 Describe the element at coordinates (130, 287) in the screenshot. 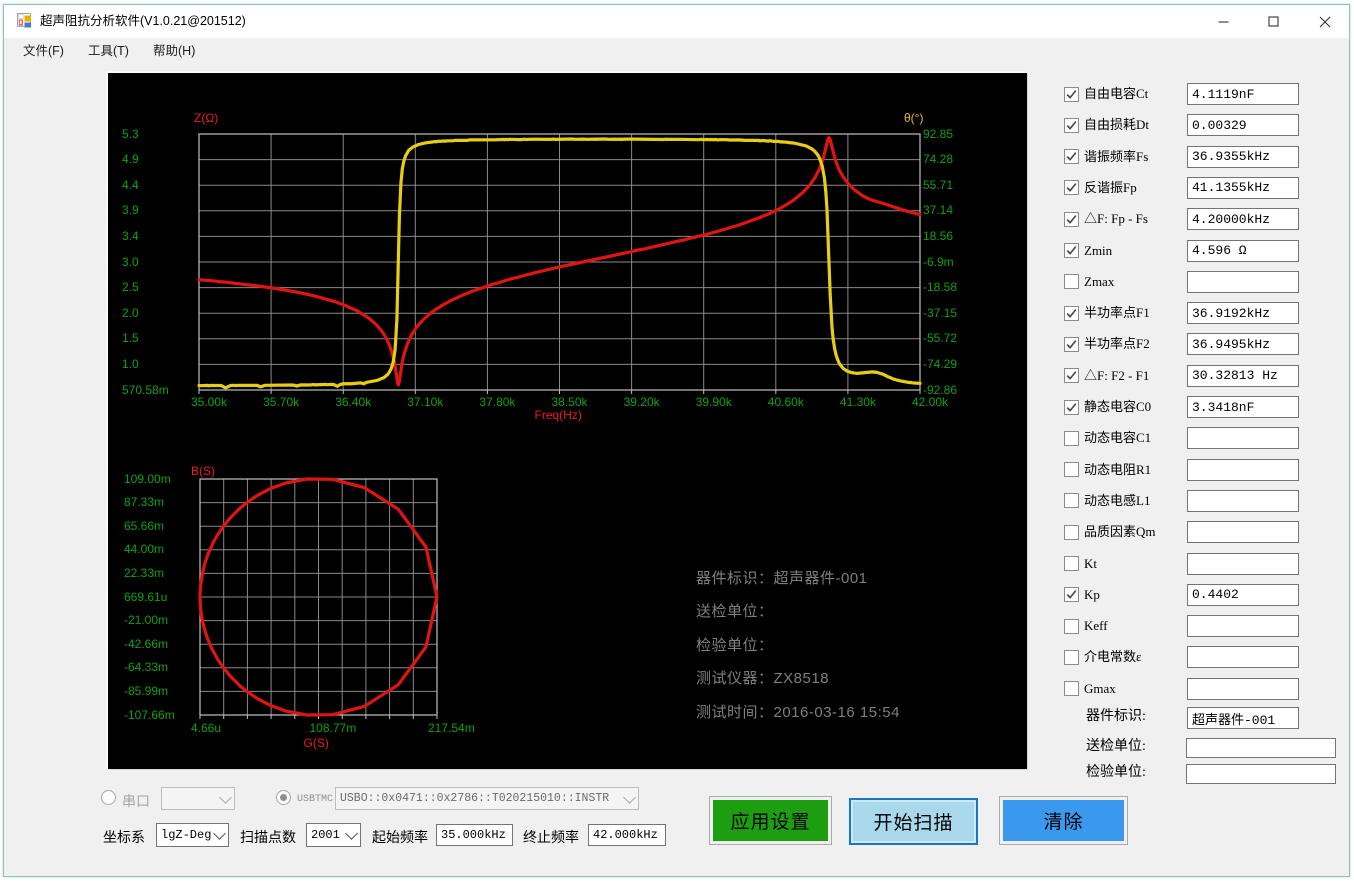

I see `impedance-ytick: 2.5` at that location.